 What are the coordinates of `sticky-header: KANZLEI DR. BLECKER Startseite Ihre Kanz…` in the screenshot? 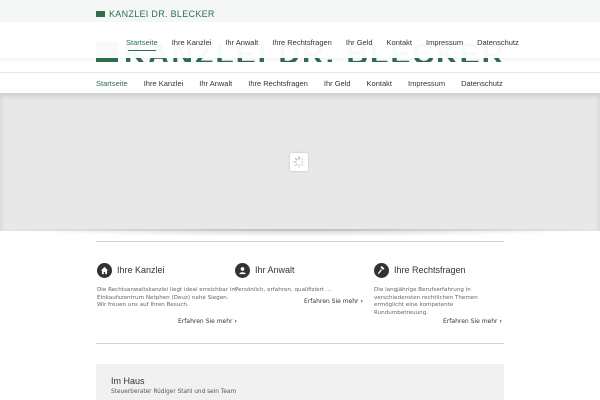 It's located at (300, 29).